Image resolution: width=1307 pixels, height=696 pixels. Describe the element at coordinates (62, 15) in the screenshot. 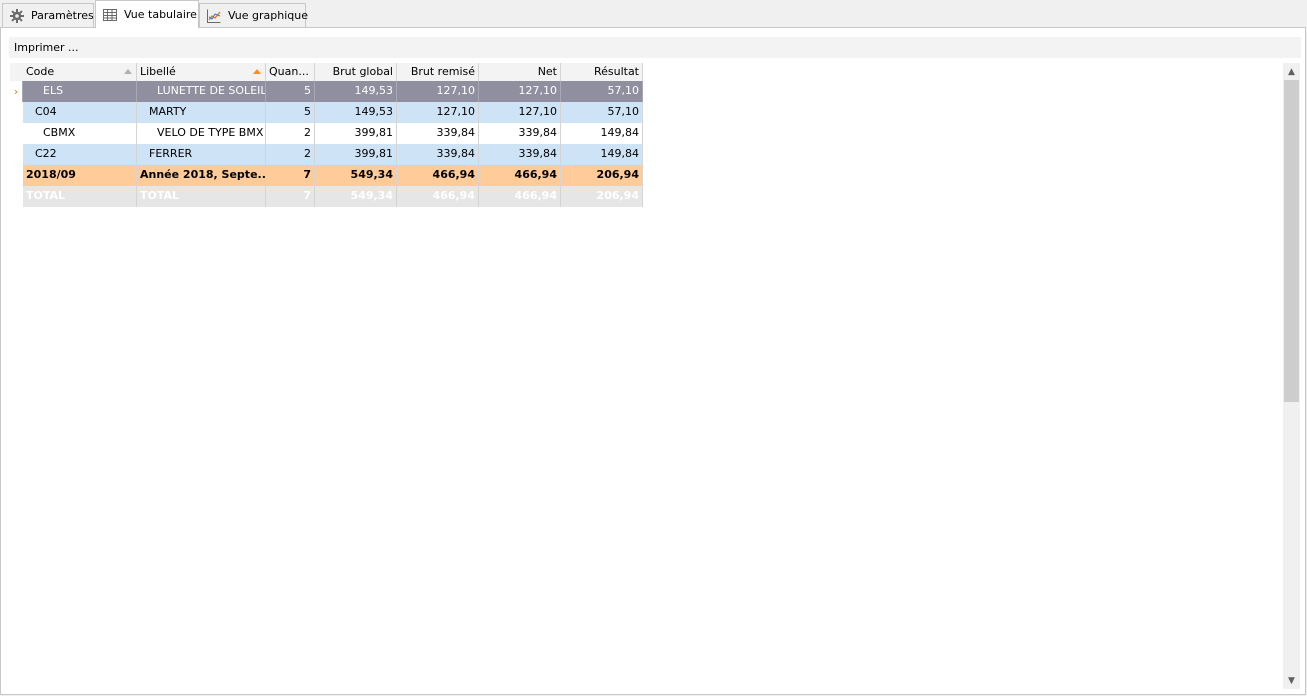

I see `tab-label: Paramètres` at that location.